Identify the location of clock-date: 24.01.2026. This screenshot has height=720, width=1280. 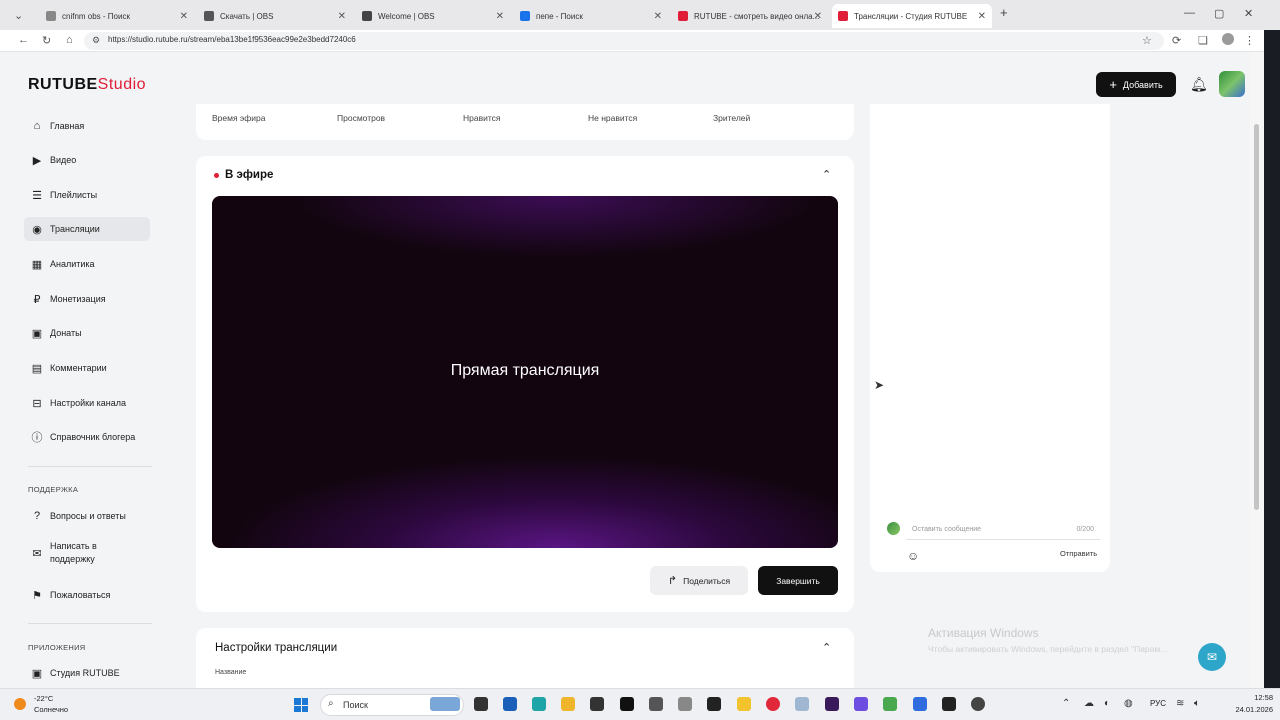
(1241, 709).